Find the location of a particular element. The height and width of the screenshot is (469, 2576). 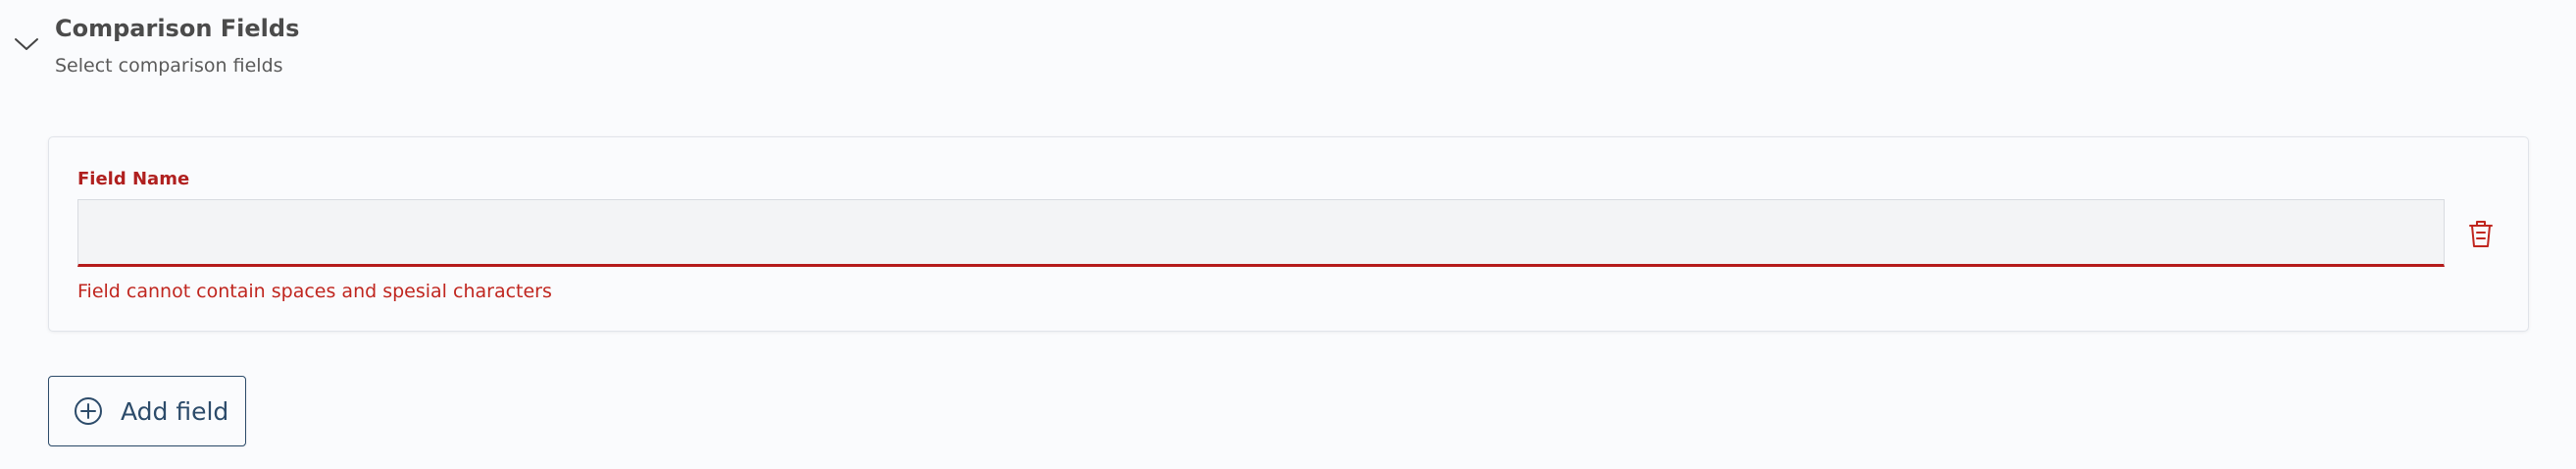

section-title: Comparison Fields is located at coordinates (177, 28).